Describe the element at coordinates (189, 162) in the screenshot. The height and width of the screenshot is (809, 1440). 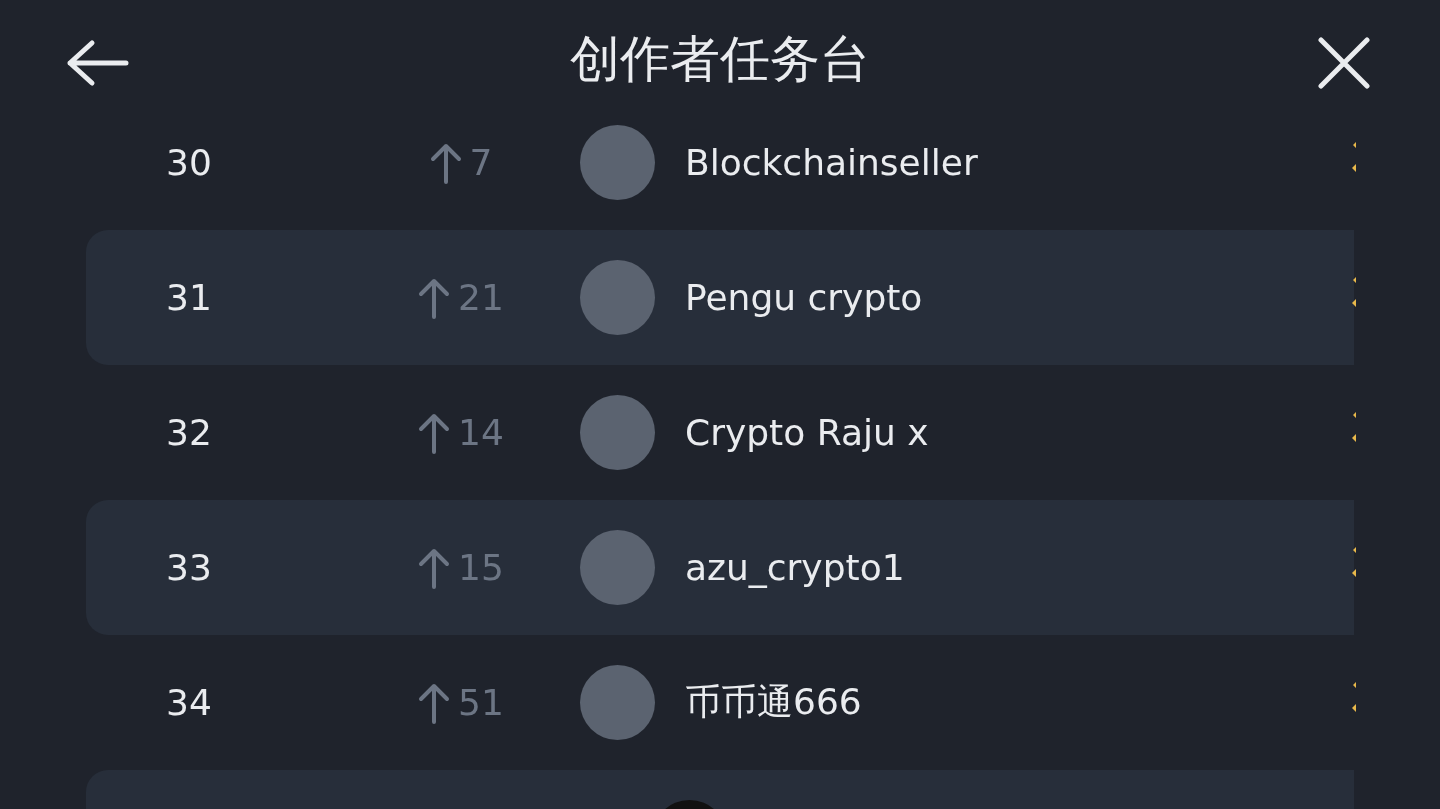
I see `rank-number: 30` at that location.